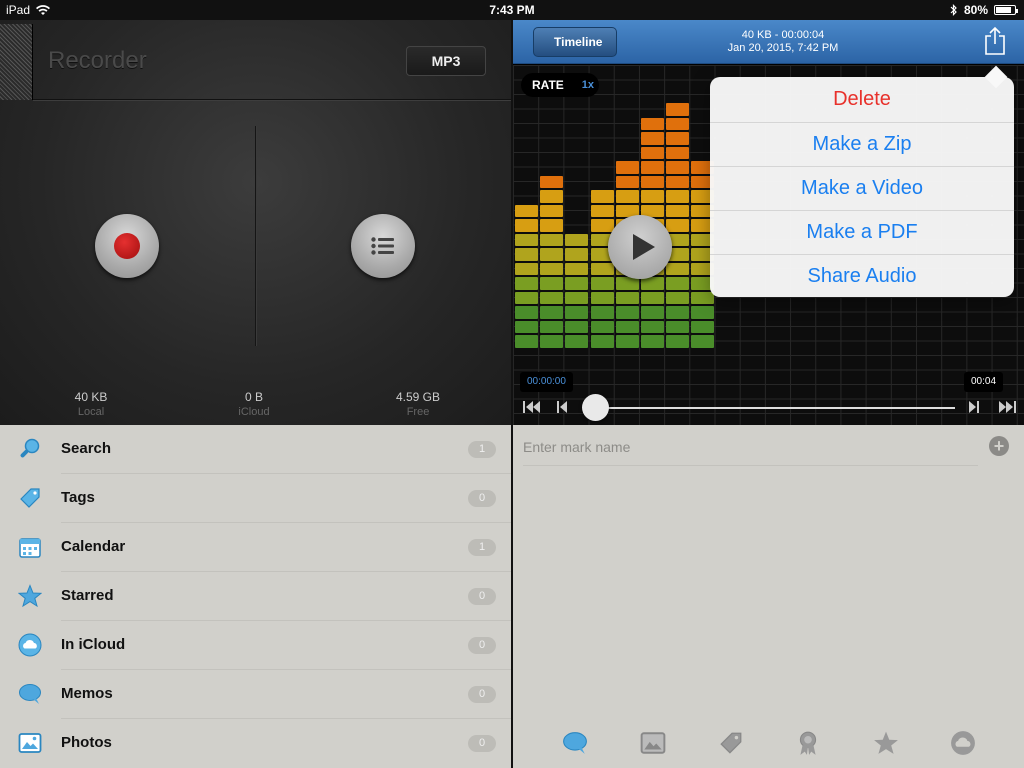  What do you see at coordinates (1007, 407) in the screenshot?
I see `skip-to-end-icon` at bounding box center [1007, 407].